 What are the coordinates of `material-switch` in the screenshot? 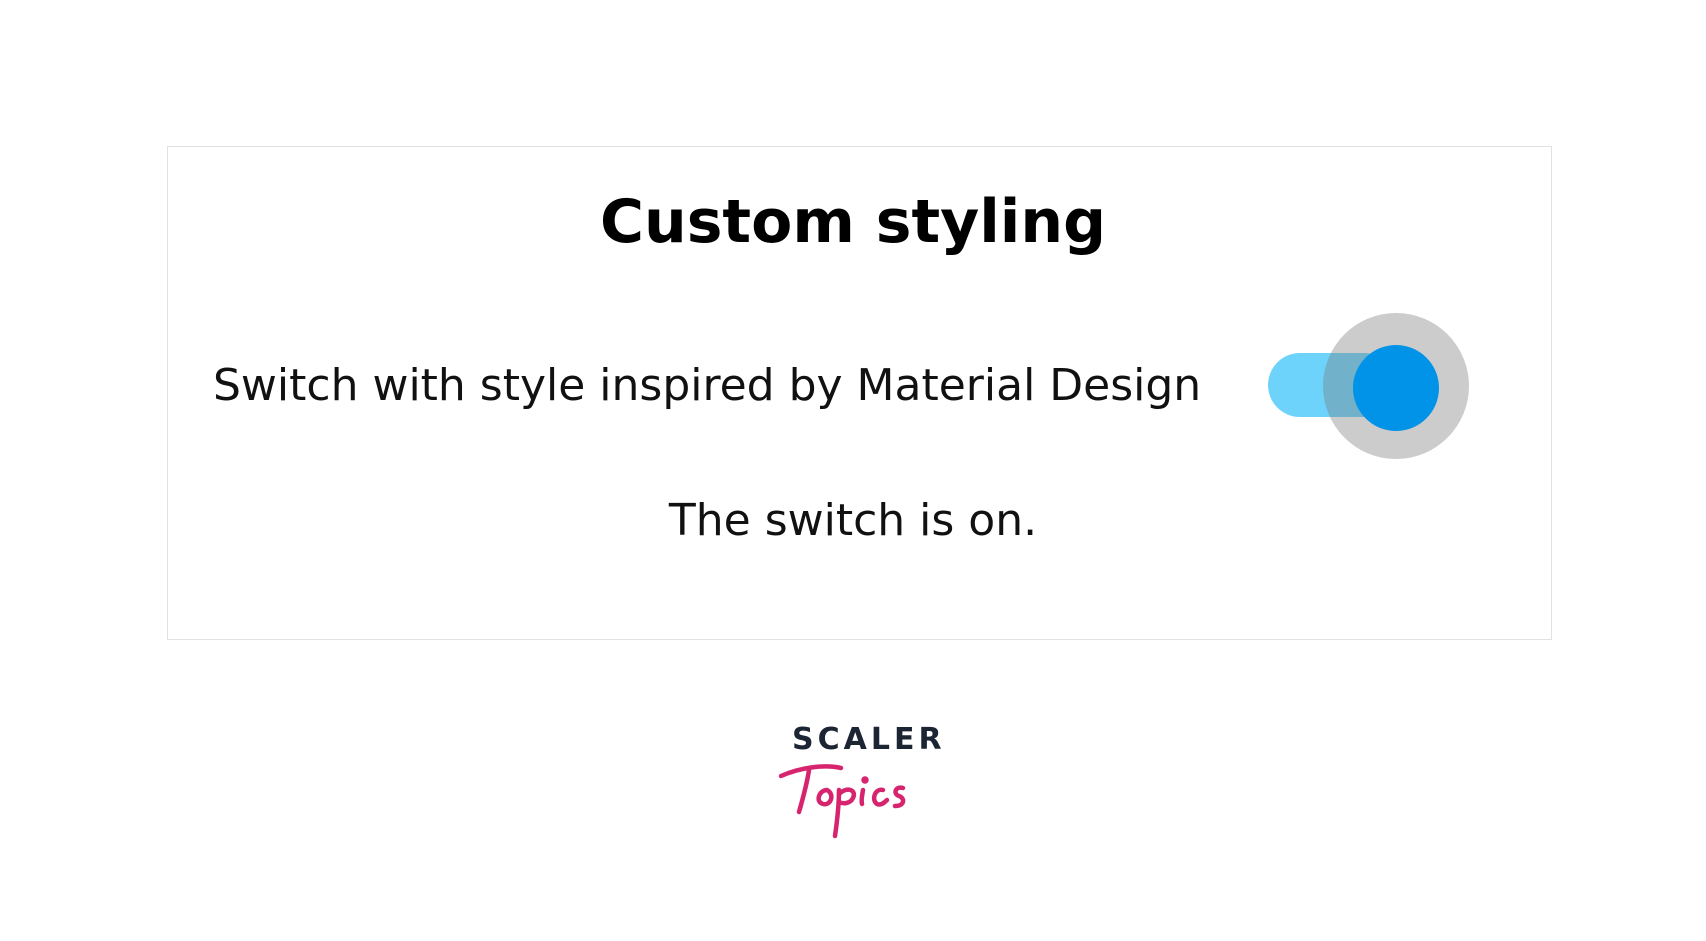 It's located at (1368, 386).